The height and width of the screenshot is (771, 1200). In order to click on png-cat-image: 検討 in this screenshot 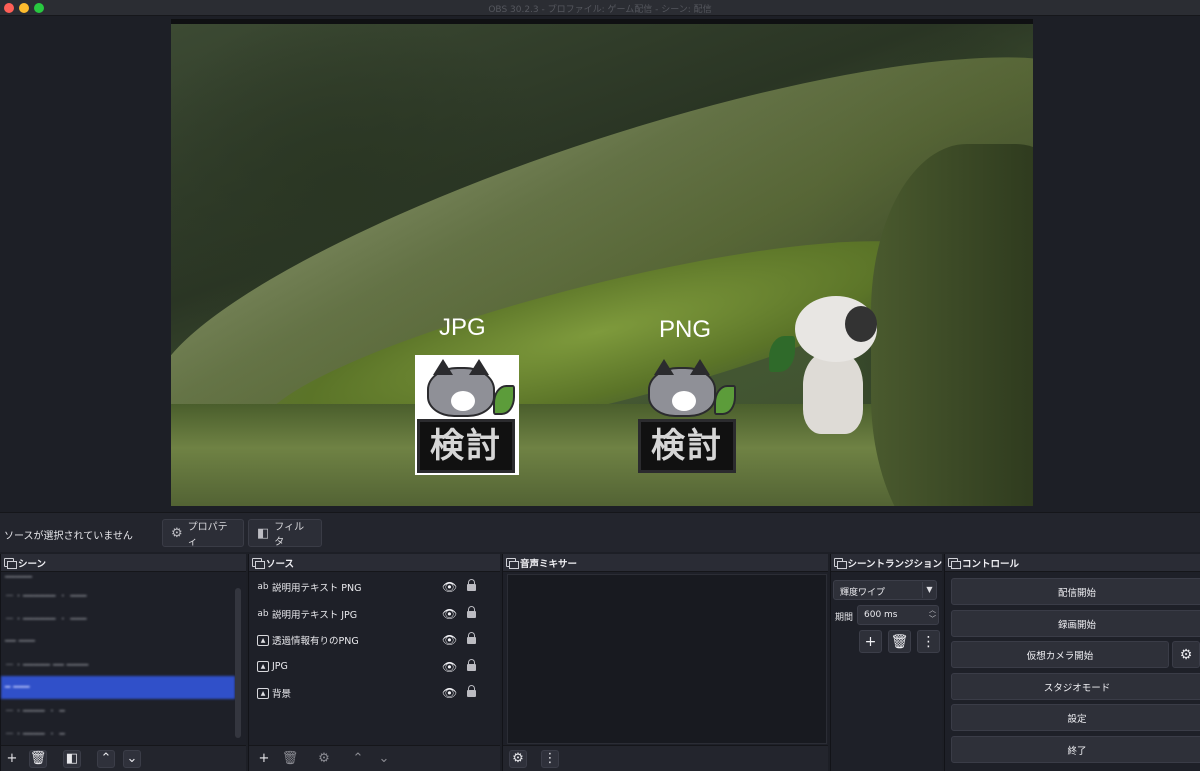, I will do `click(688, 415)`.